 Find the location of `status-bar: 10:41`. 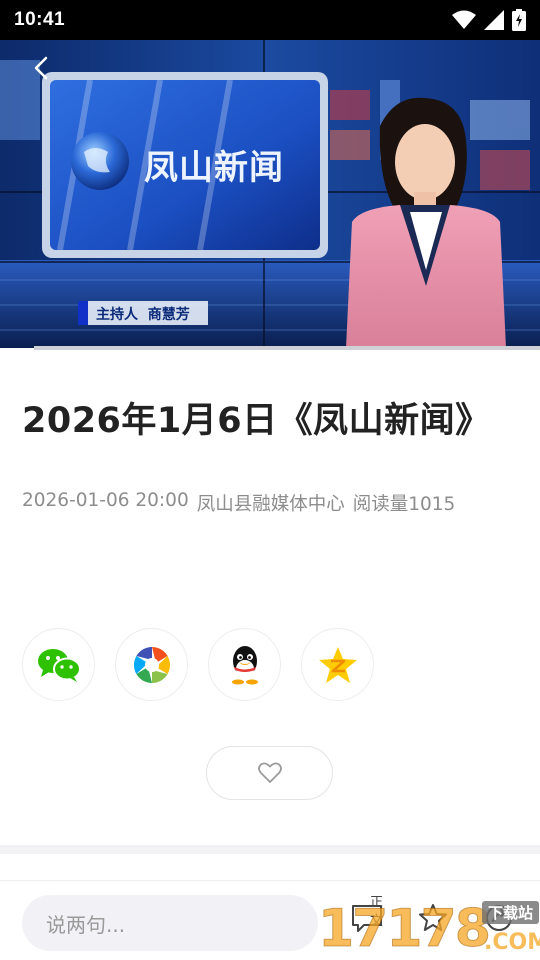

status-bar: 10:41 is located at coordinates (270, 20).